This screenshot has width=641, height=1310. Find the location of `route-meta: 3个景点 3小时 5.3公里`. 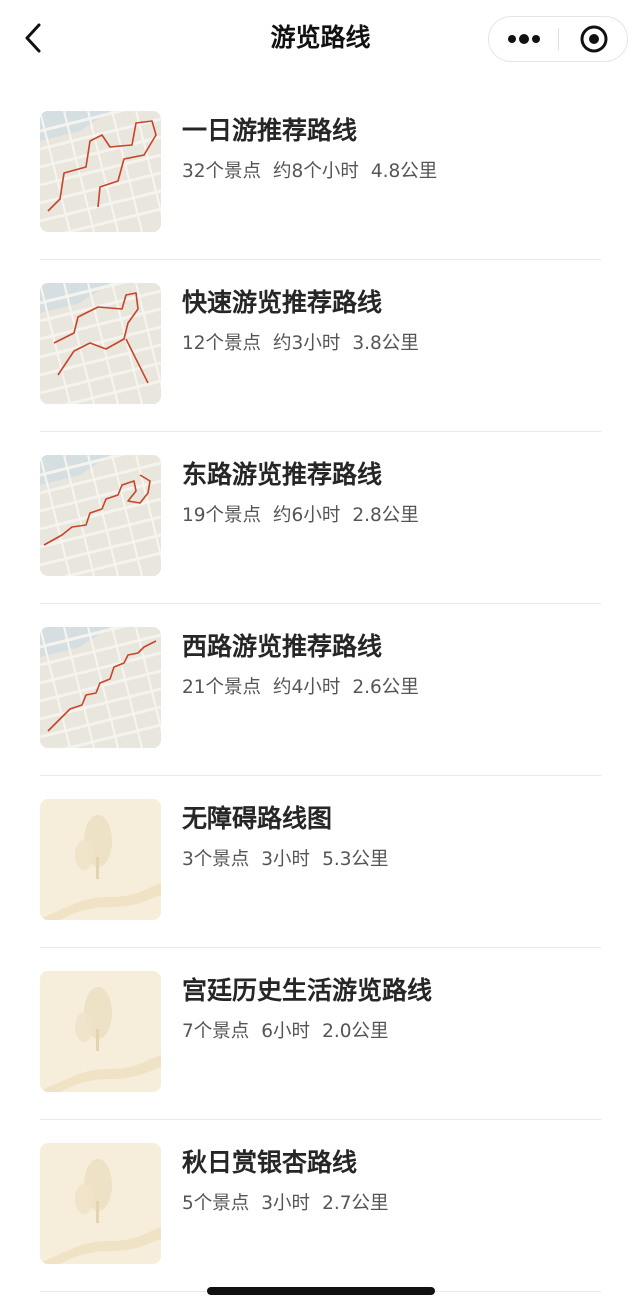

route-meta: 3个景点 3小时 5.3公里 is located at coordinates (291, 860).